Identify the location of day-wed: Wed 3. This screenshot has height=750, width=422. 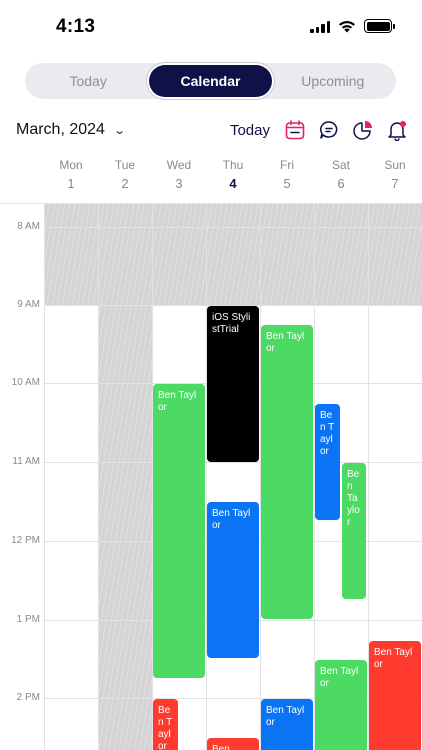
(179, 176).